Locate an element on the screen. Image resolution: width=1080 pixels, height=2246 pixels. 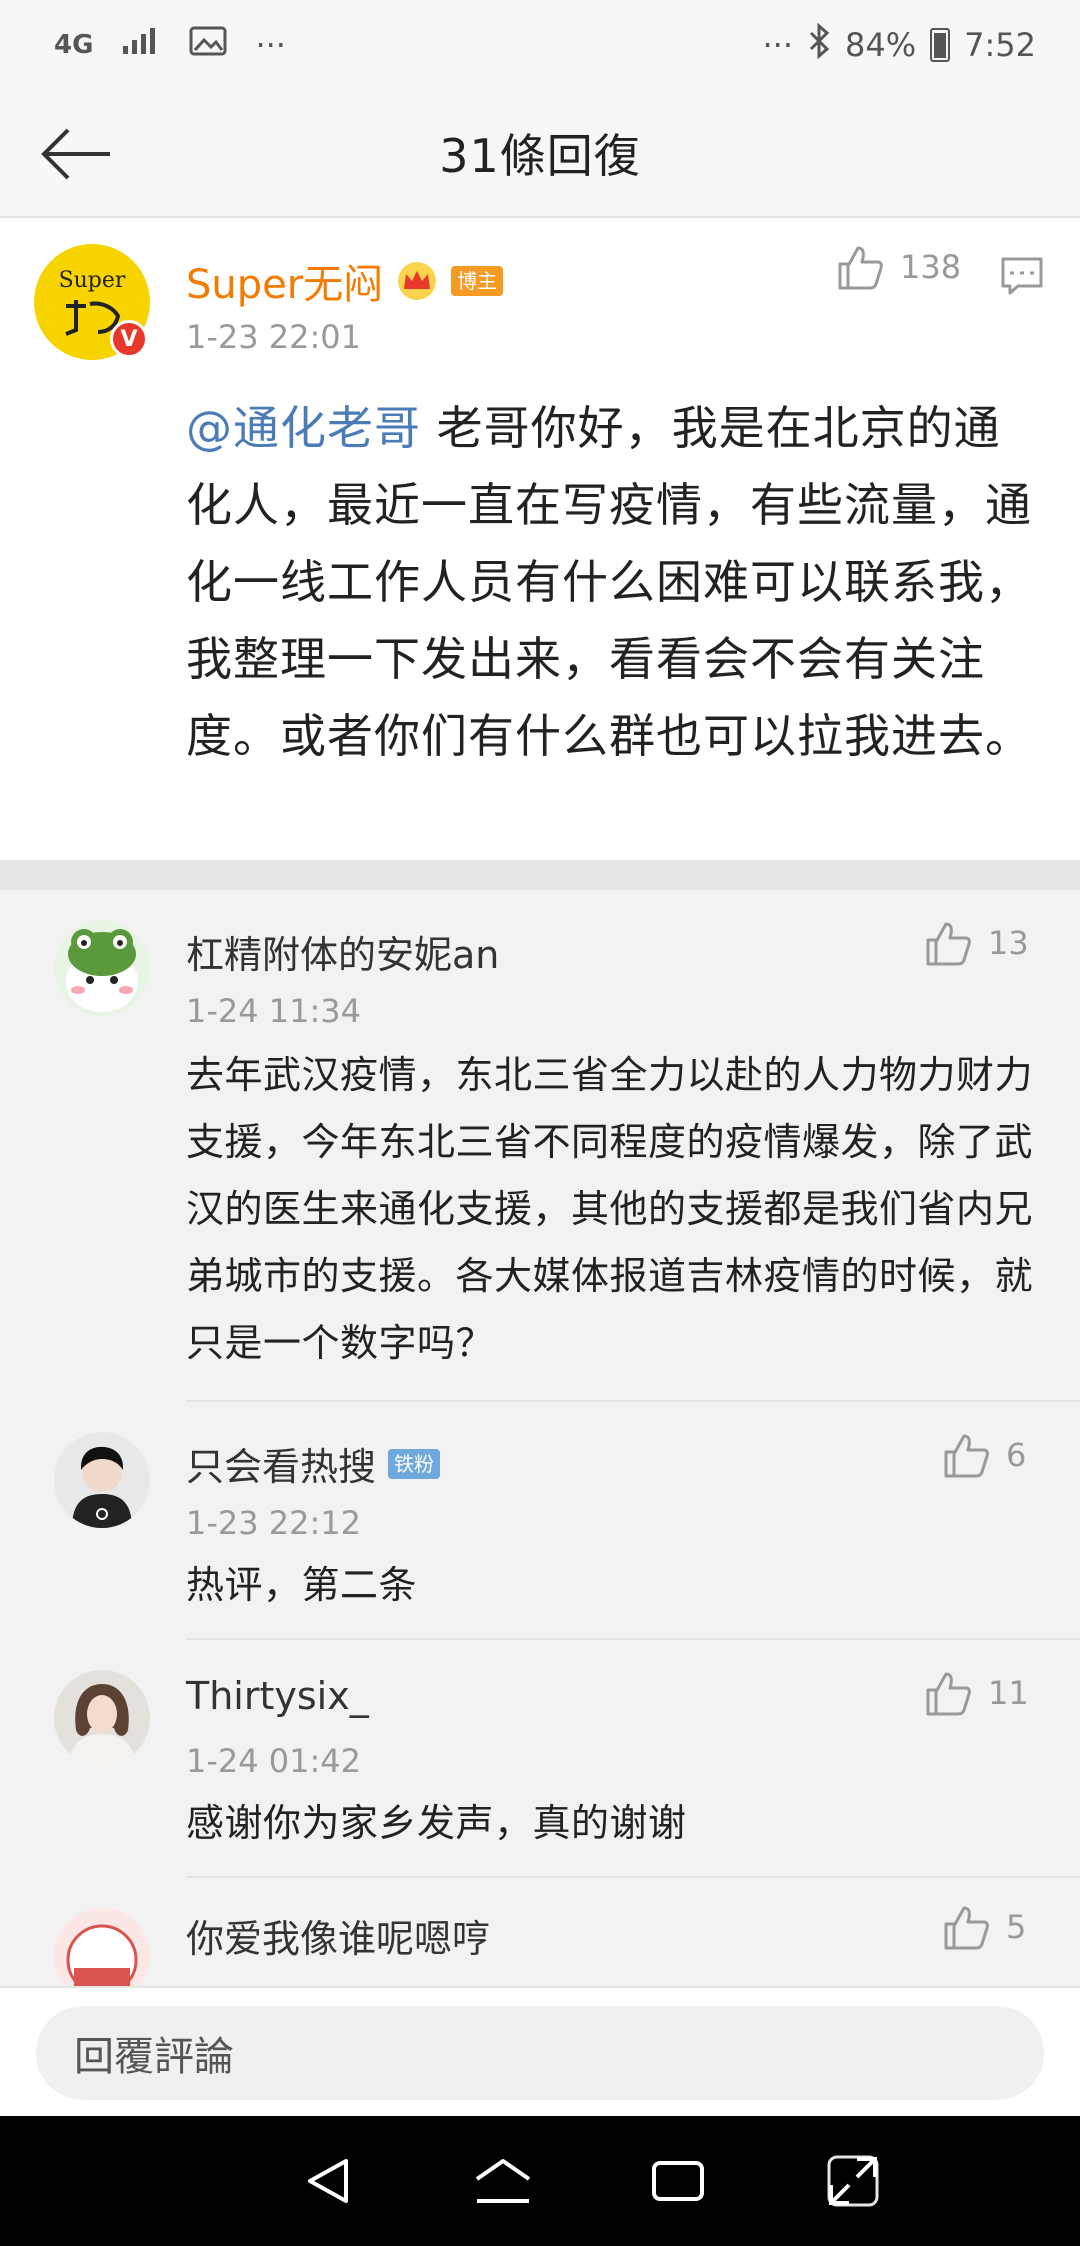
like-count: 6 is located at coordinates (1016, 1455).